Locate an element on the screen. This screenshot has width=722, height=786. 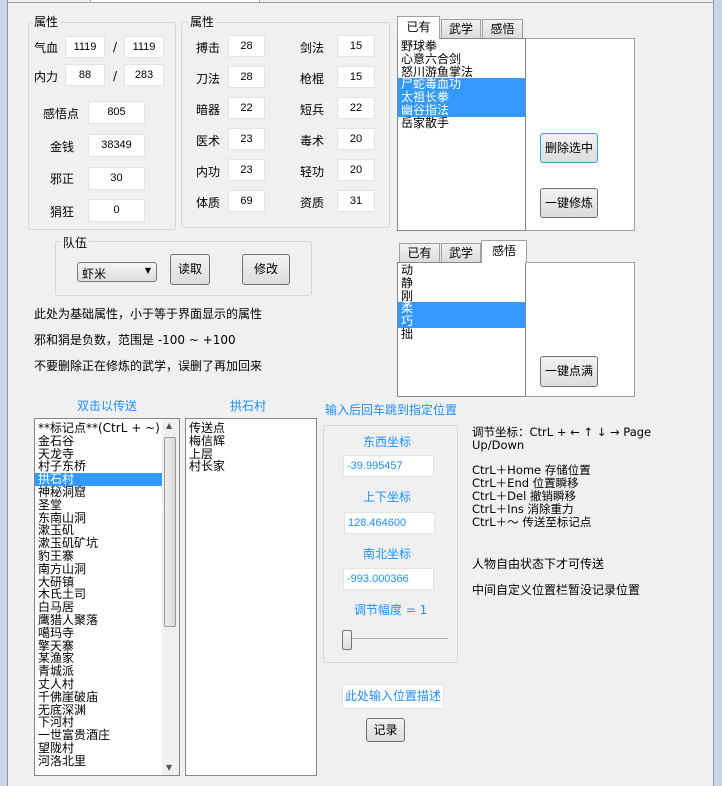
stat-input: 31 is located at coordinates (356, 201).